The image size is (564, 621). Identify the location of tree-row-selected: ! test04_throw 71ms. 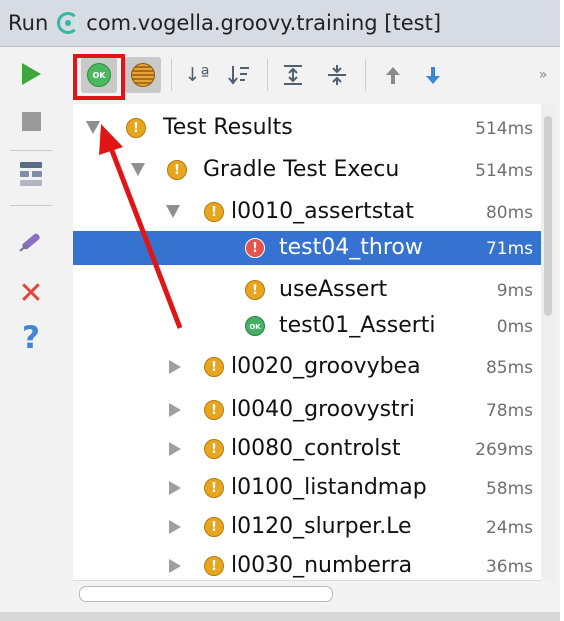
(307, 248).